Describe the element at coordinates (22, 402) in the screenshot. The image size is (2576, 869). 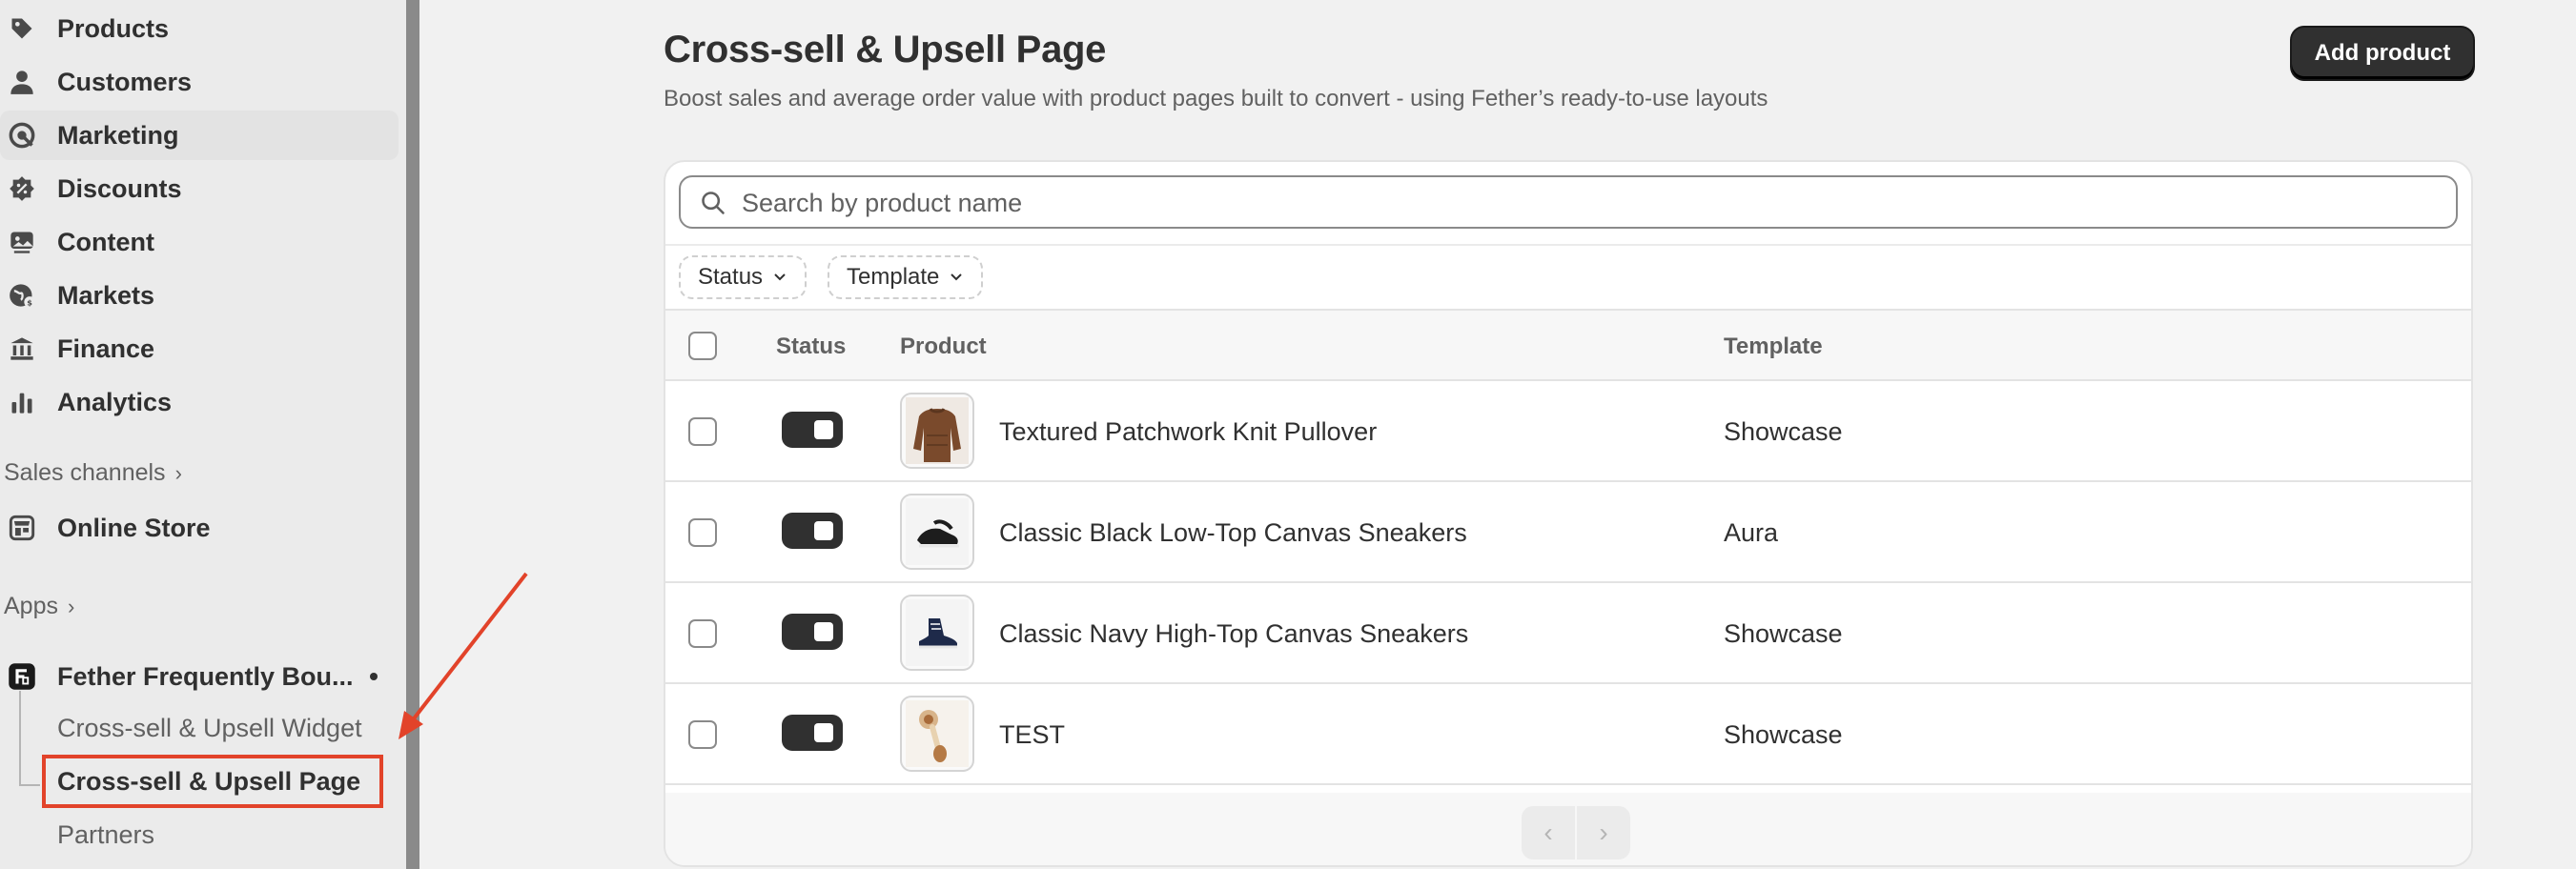
I see `bar-chart-icon` at that location.